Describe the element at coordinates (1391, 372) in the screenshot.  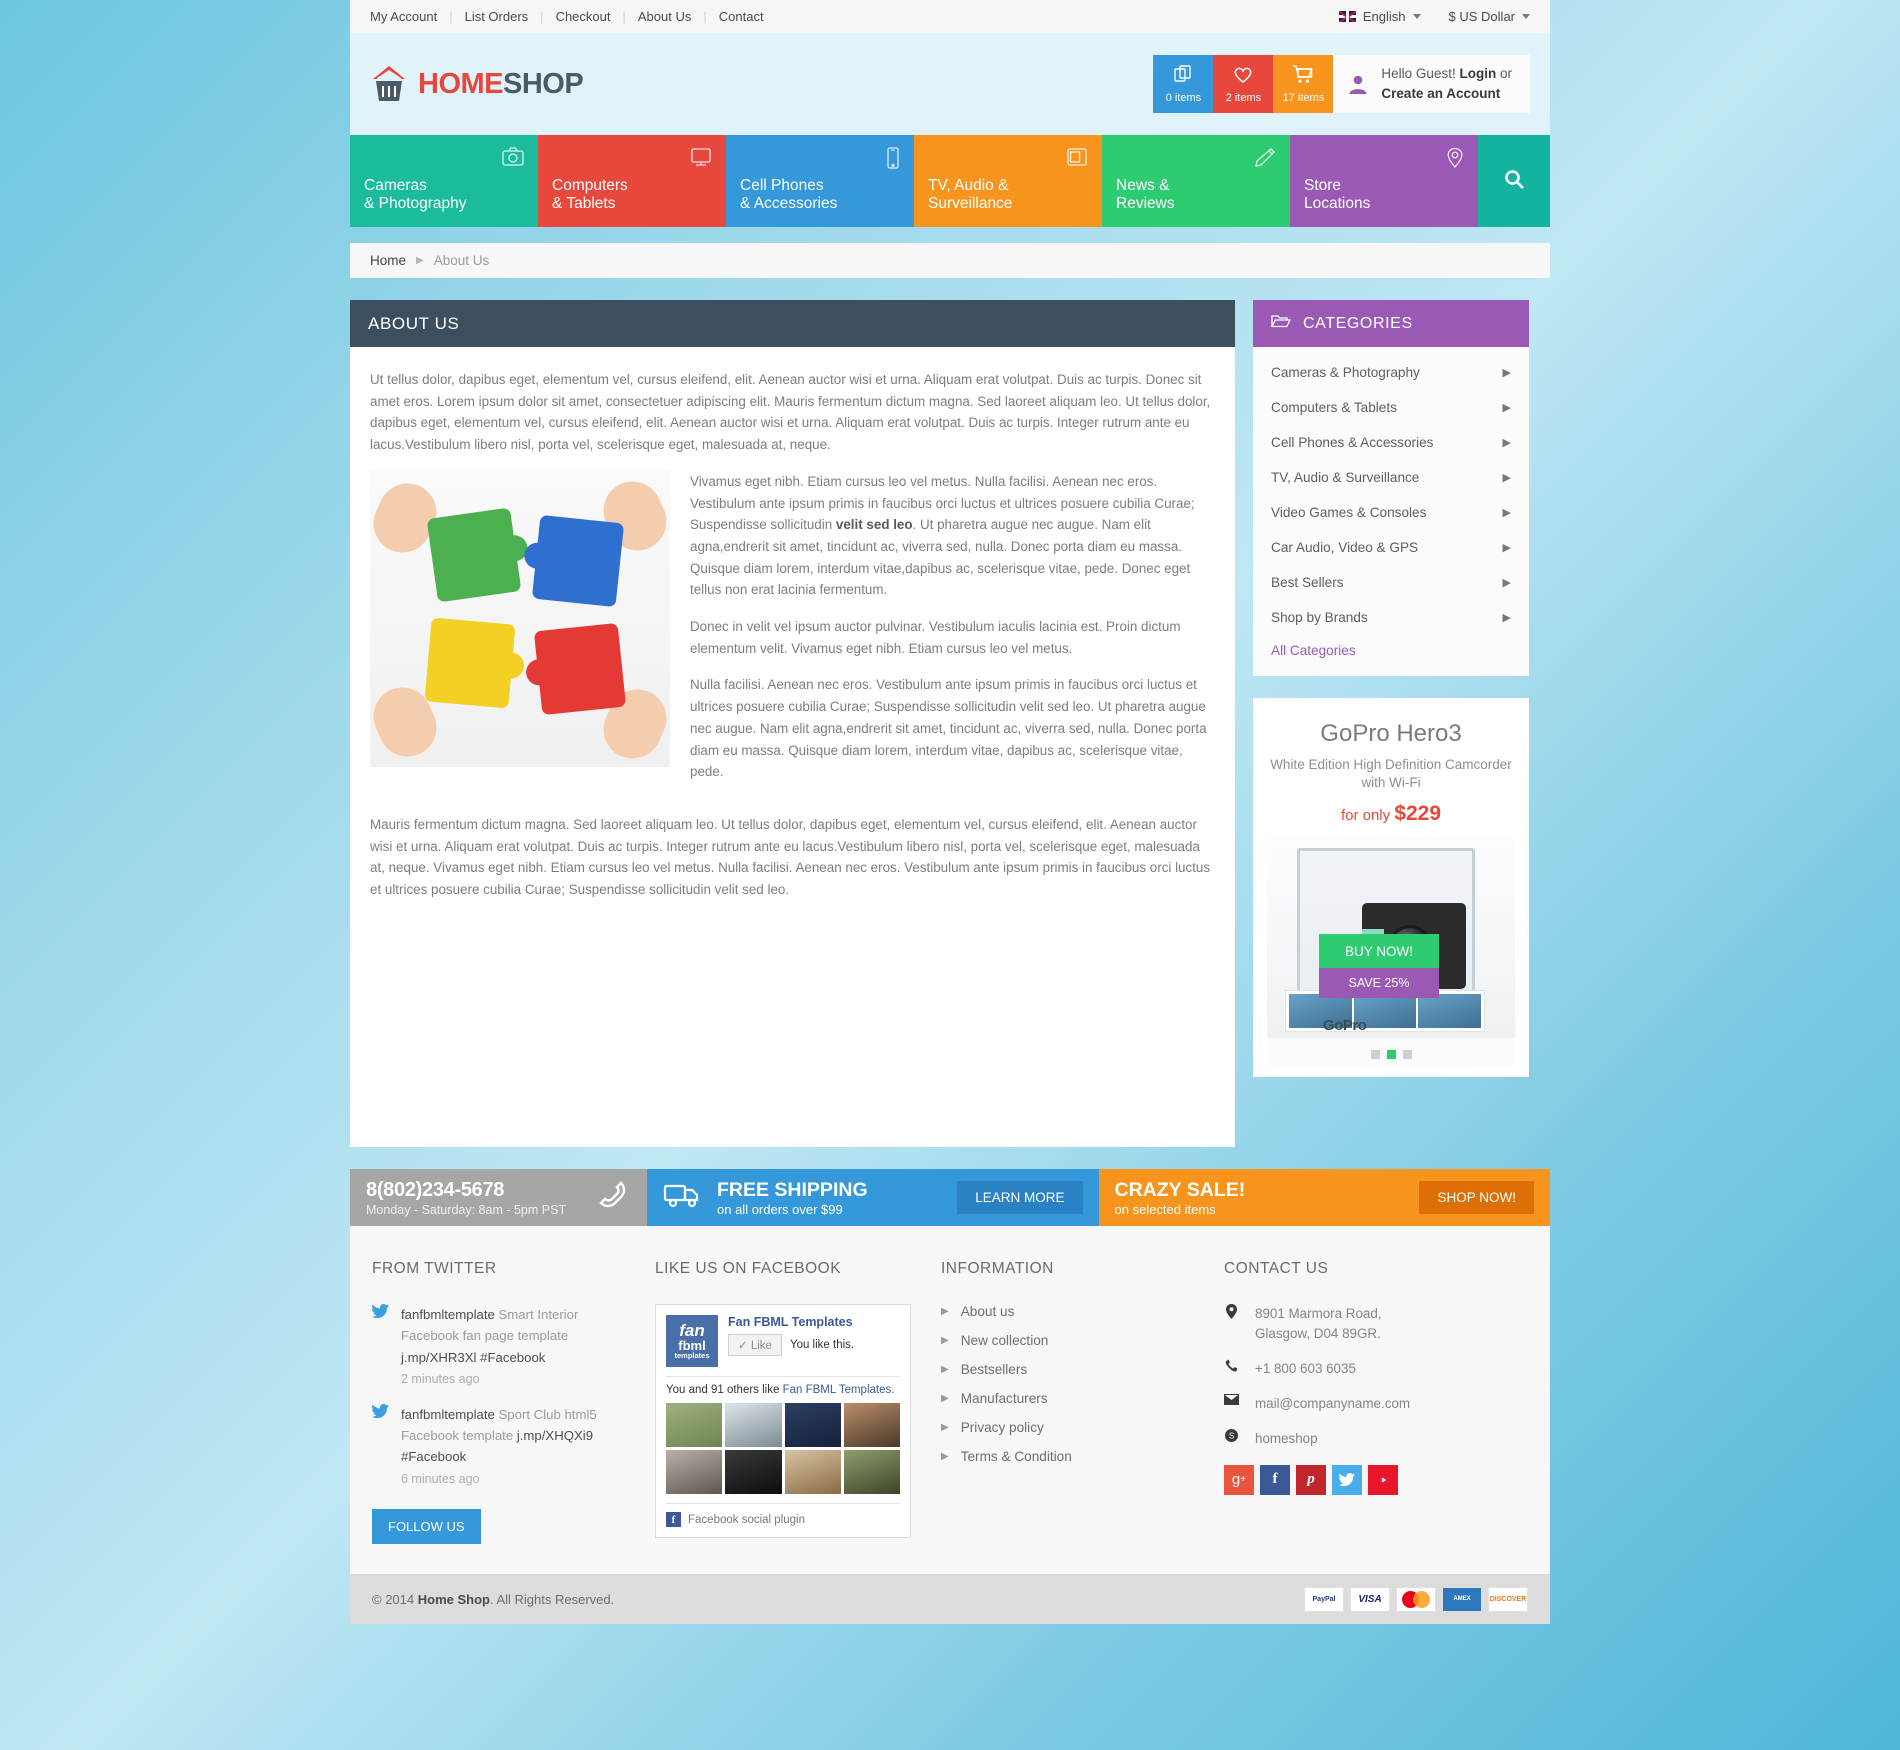
I see `category-item-cameras: Cameras & Photography ▶` at that location.